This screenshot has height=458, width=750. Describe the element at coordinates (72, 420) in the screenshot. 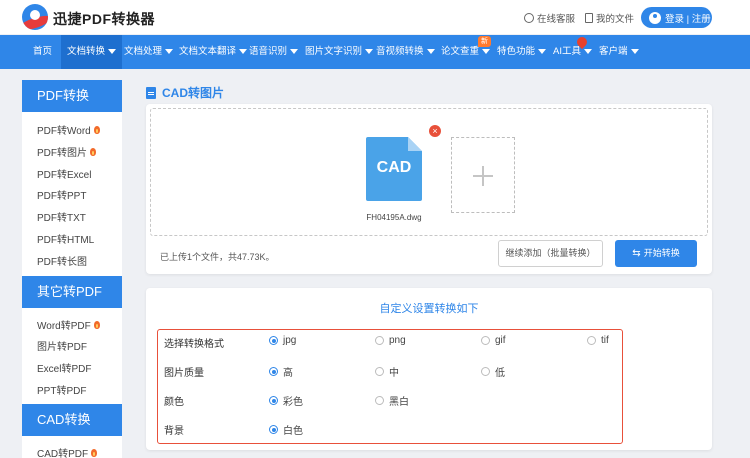

I see `sidebar-section-cad-convert: CAD转换` at that location.